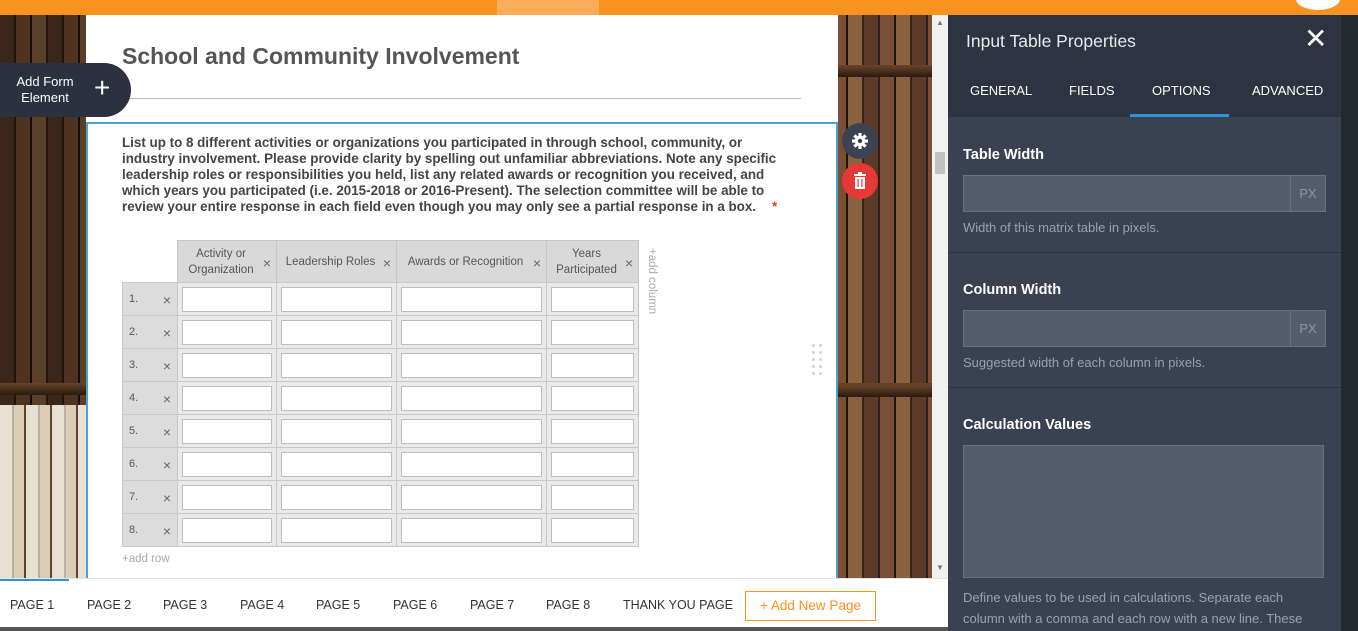 This screenshot has height=631, width=1358. Describe the element at coordinates (1144, 193) in the screenshot. I see `table-width-input: PX` at that location.